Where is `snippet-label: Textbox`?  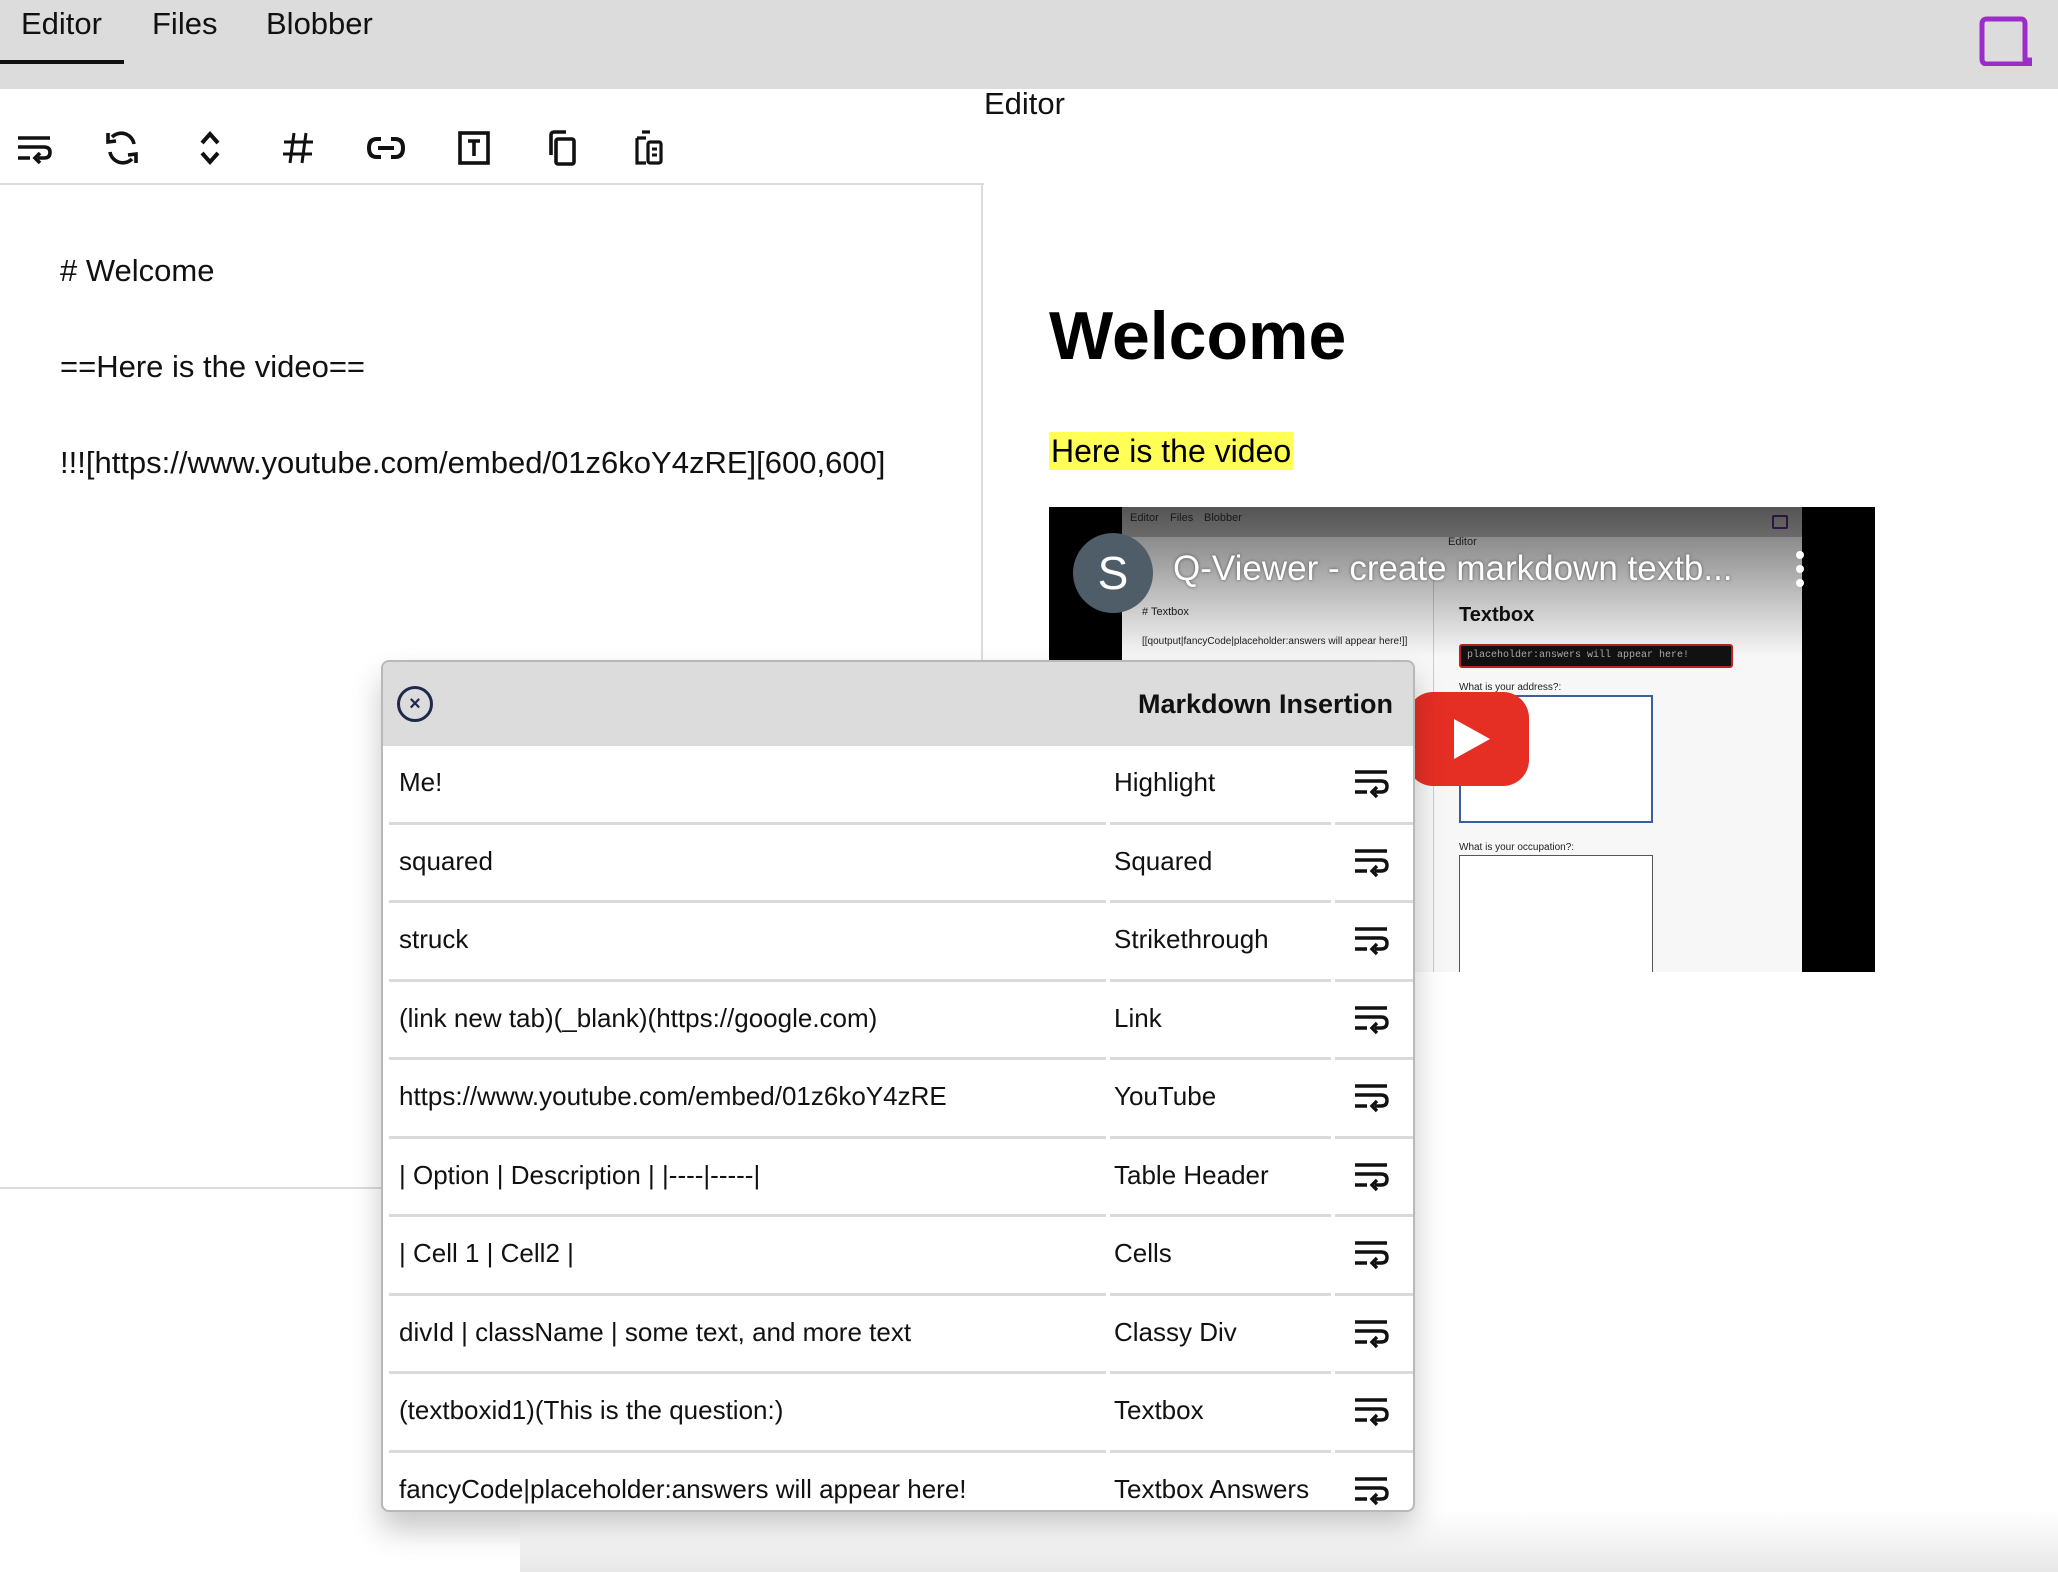
snippet-label: Textbox is located at coordinates (1159, 1410).